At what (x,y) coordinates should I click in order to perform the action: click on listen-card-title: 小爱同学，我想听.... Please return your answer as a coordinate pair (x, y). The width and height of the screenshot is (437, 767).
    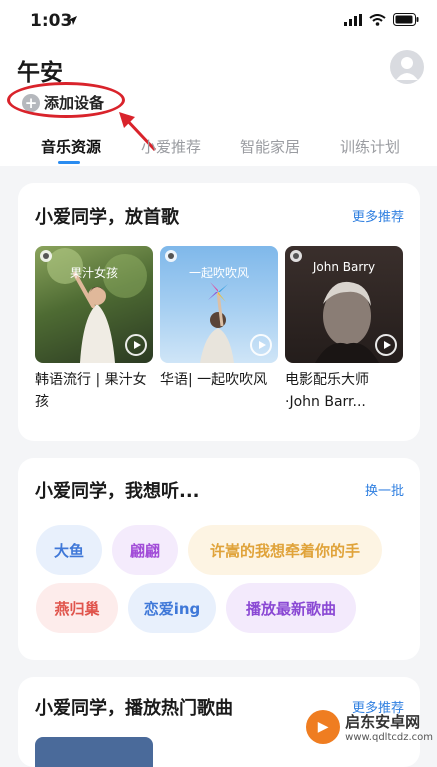
    Looking at the image, I should click on (117, 491).